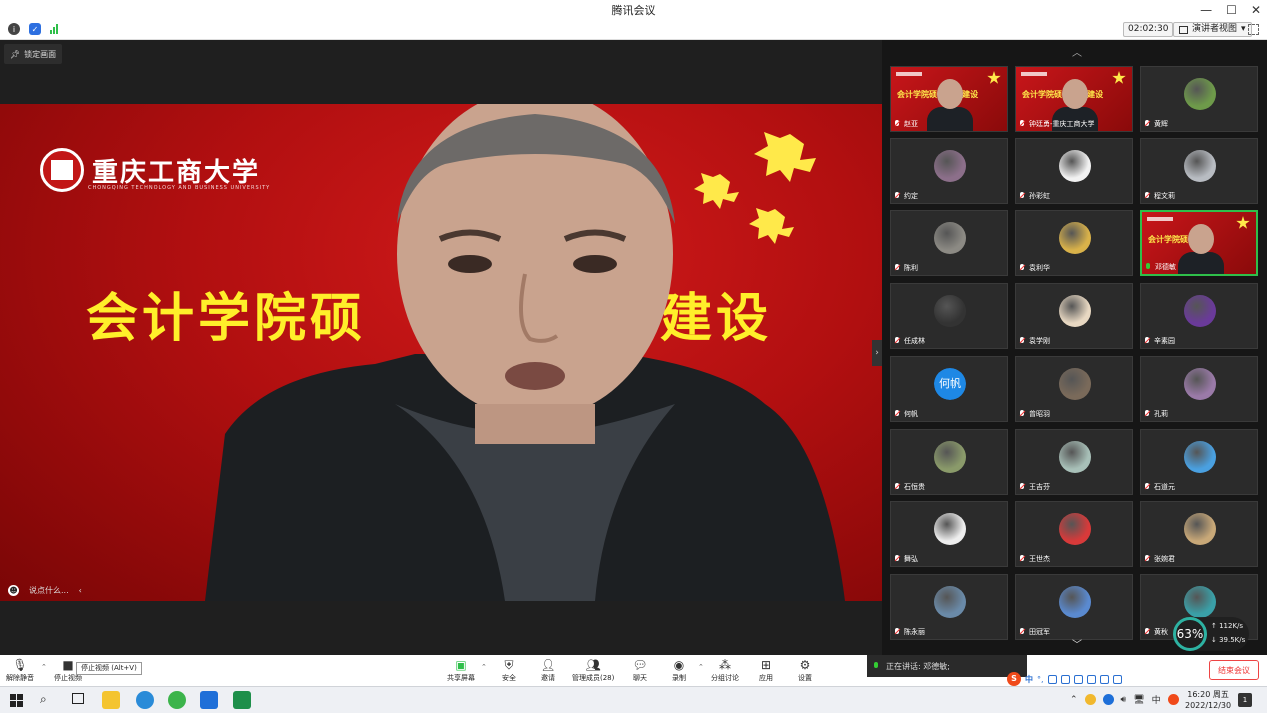 Image resolution: width=1267 pixels, height=713 pixels. I want to click on ime-keyboard-icon, so click(1078, 679).